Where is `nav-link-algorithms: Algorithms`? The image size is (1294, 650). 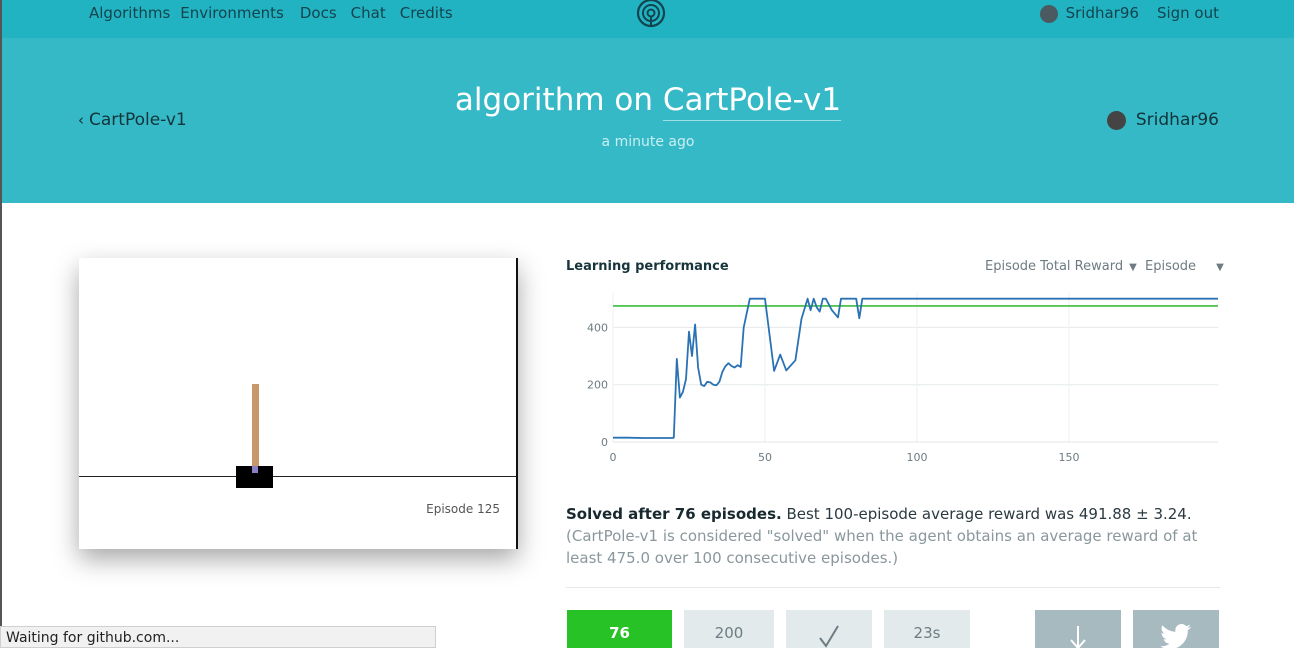 nav-link-algorithms: Algorithms is located at coordinates (129, 13).